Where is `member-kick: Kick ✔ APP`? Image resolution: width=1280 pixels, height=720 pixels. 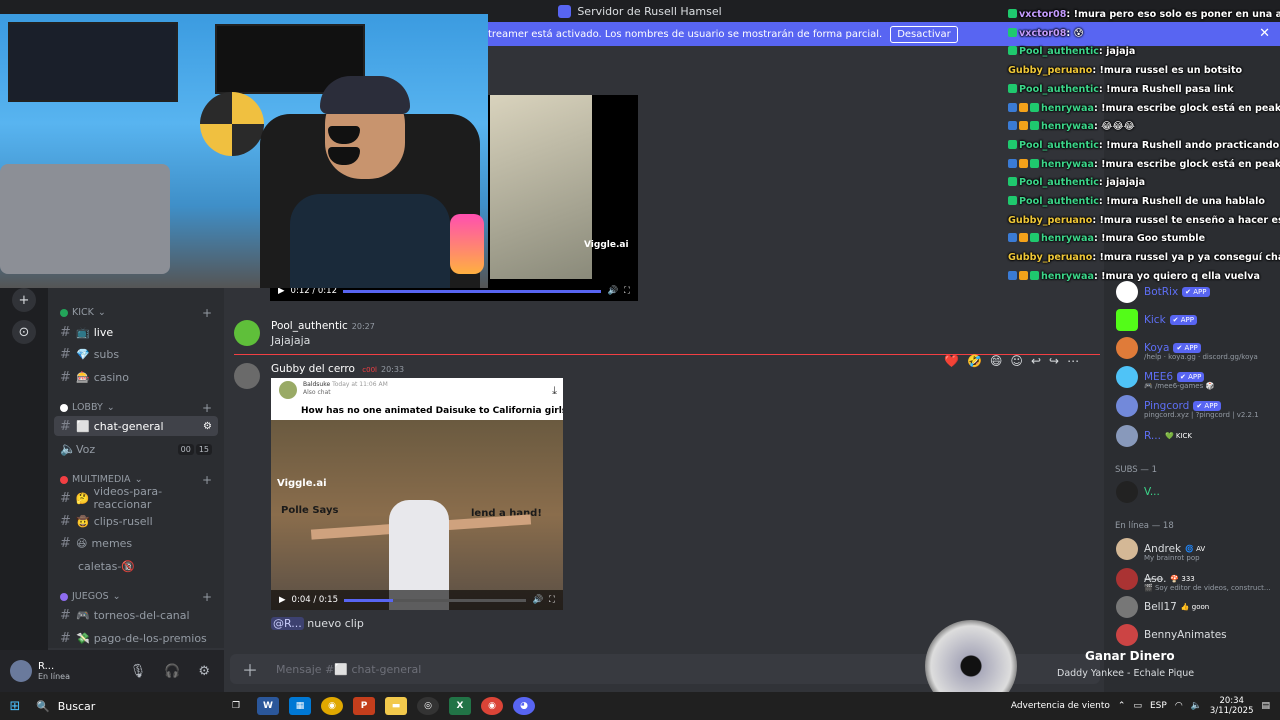
member-kick: Kick ✔ APP is located at coordinates (1196, 320).